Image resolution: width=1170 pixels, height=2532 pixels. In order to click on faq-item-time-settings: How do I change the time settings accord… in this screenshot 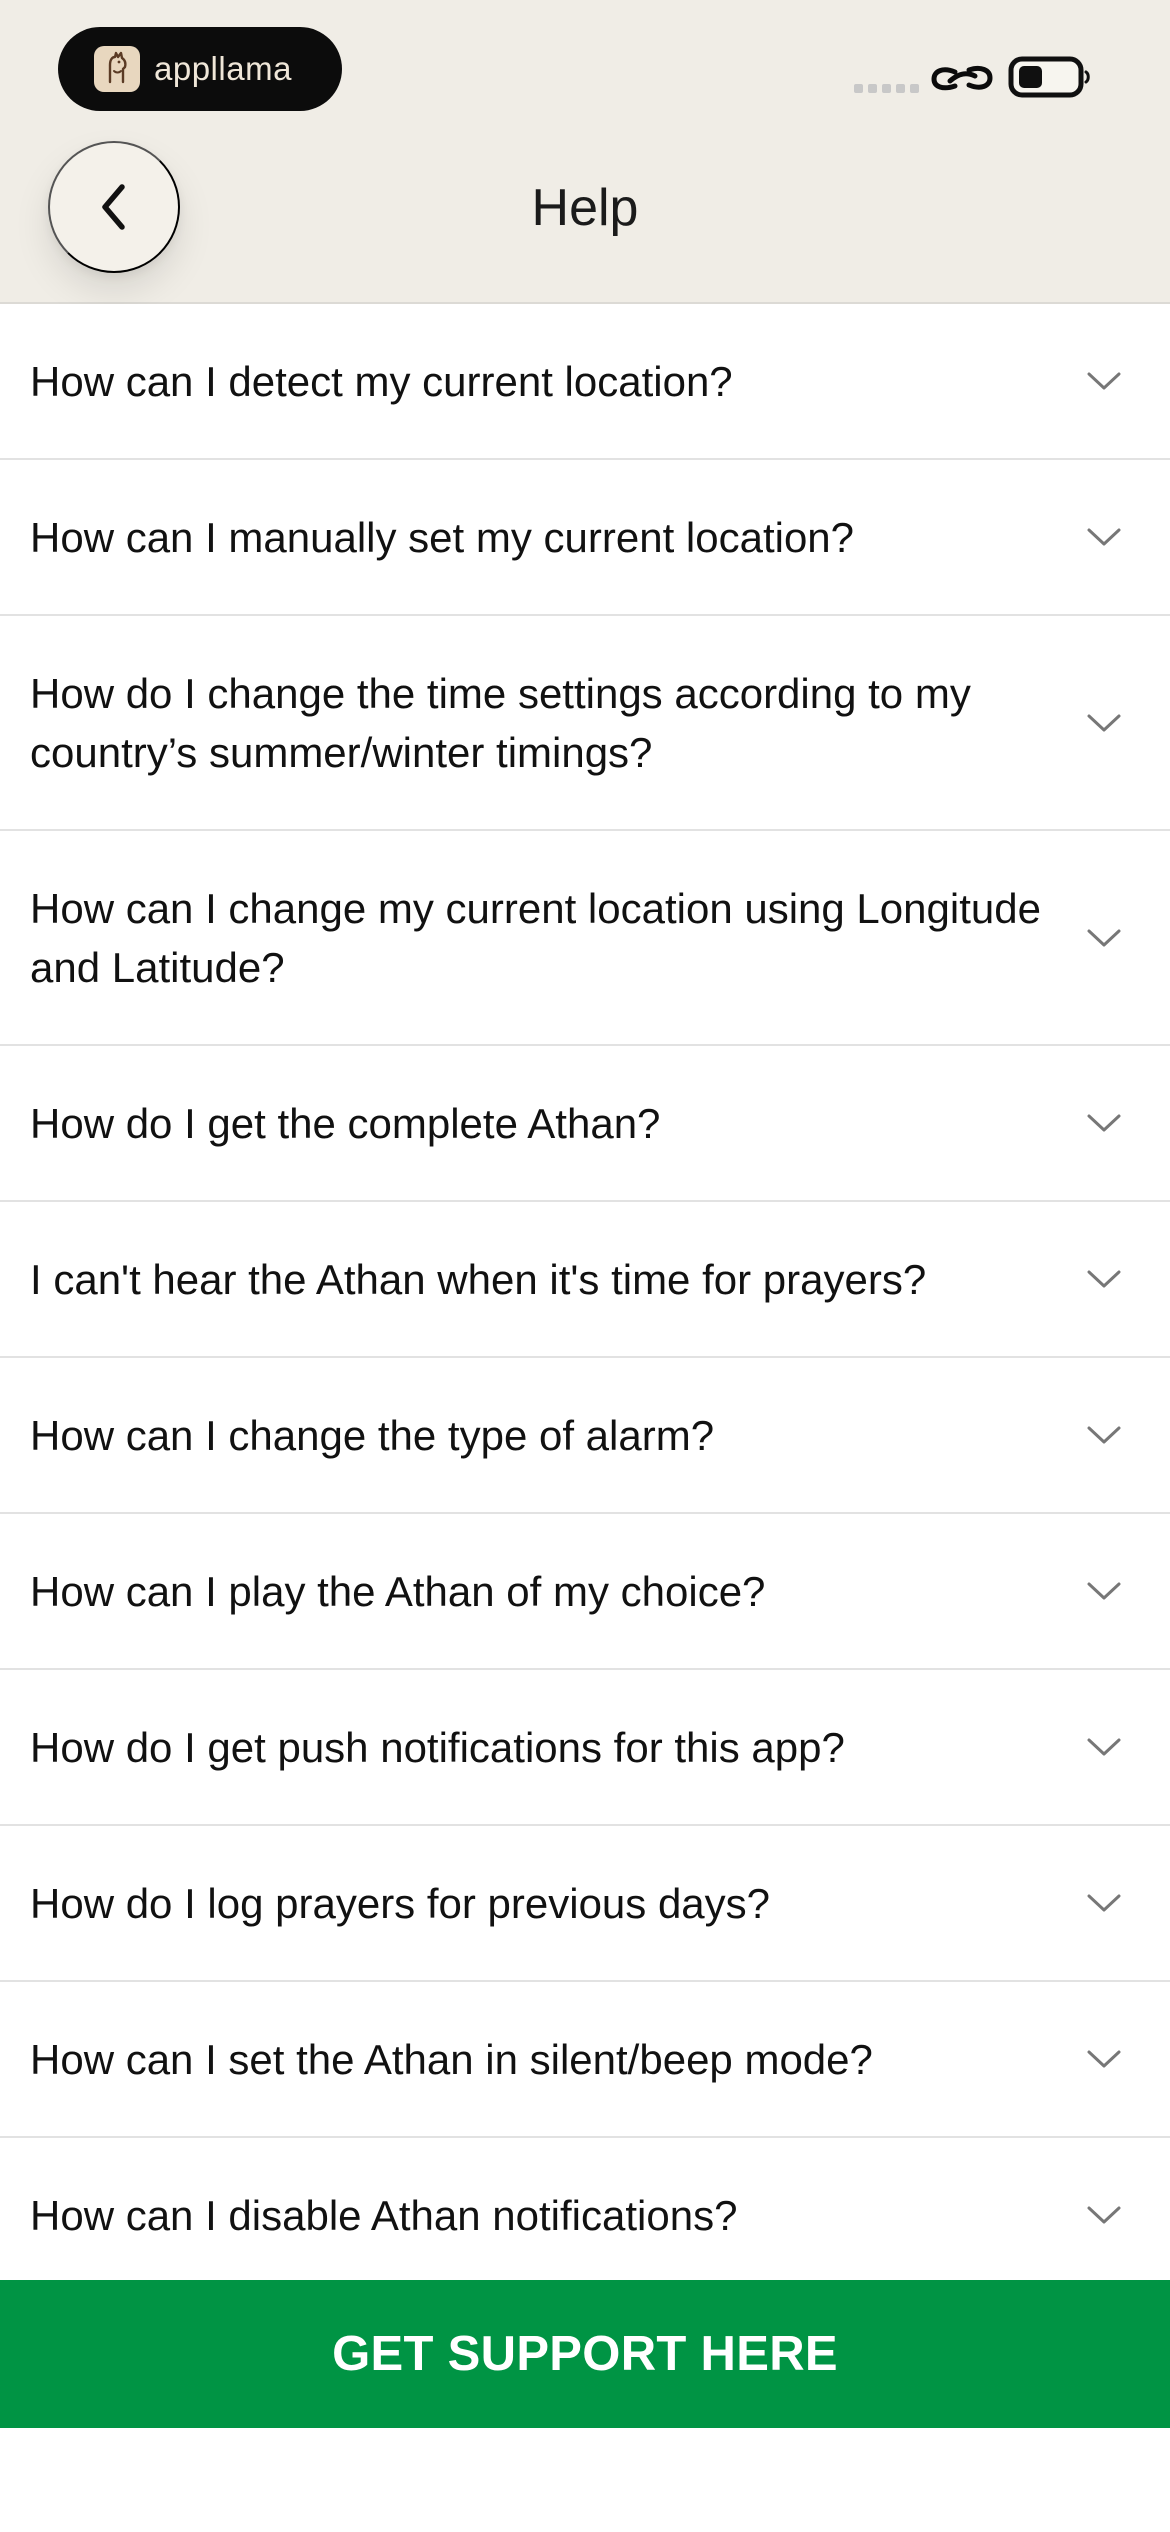, I will do `click(585, 723)`.